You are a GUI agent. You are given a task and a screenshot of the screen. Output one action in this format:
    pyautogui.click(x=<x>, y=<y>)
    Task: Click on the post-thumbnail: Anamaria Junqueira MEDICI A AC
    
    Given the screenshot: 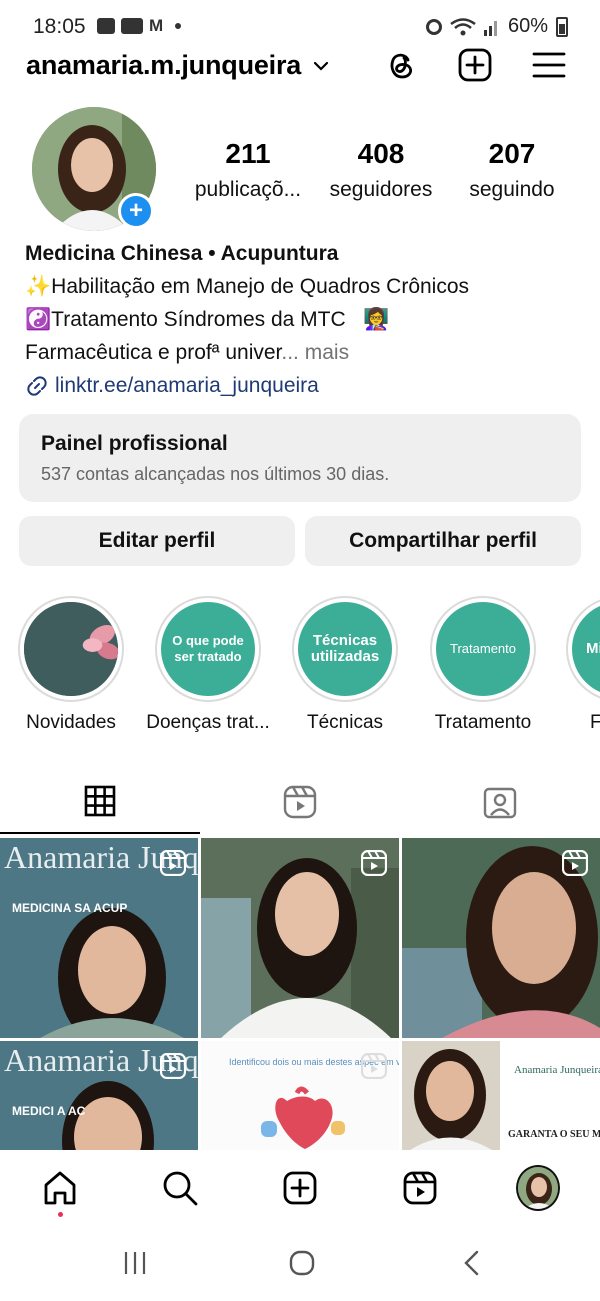 What is the action you would take?
    pyautogui.click(x=99, y=1095)
    